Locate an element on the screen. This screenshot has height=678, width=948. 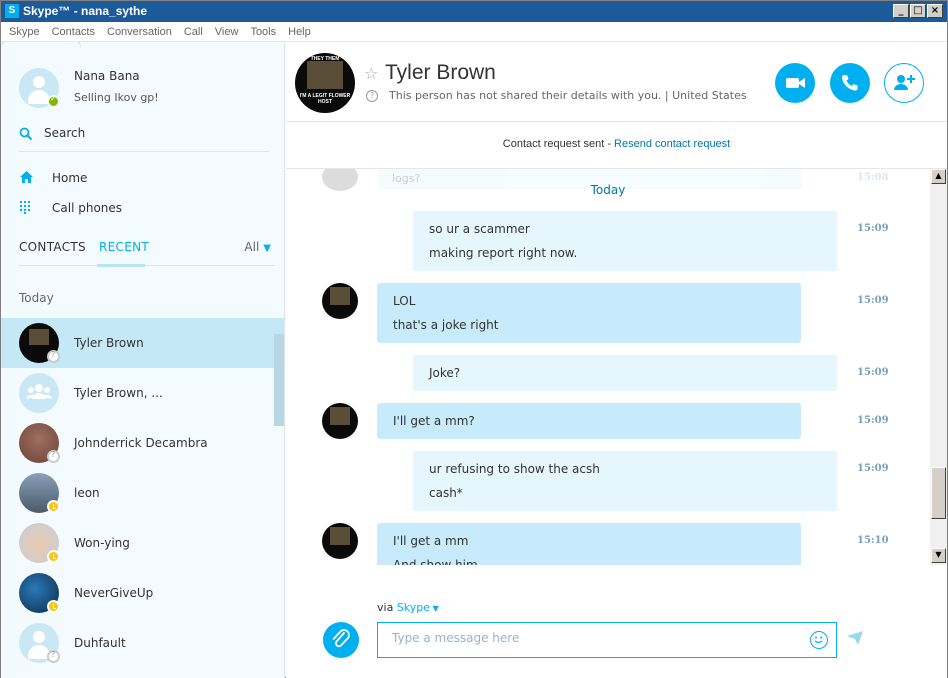
filter-dropdown: All ▼ is located at coordinates (257, 247).